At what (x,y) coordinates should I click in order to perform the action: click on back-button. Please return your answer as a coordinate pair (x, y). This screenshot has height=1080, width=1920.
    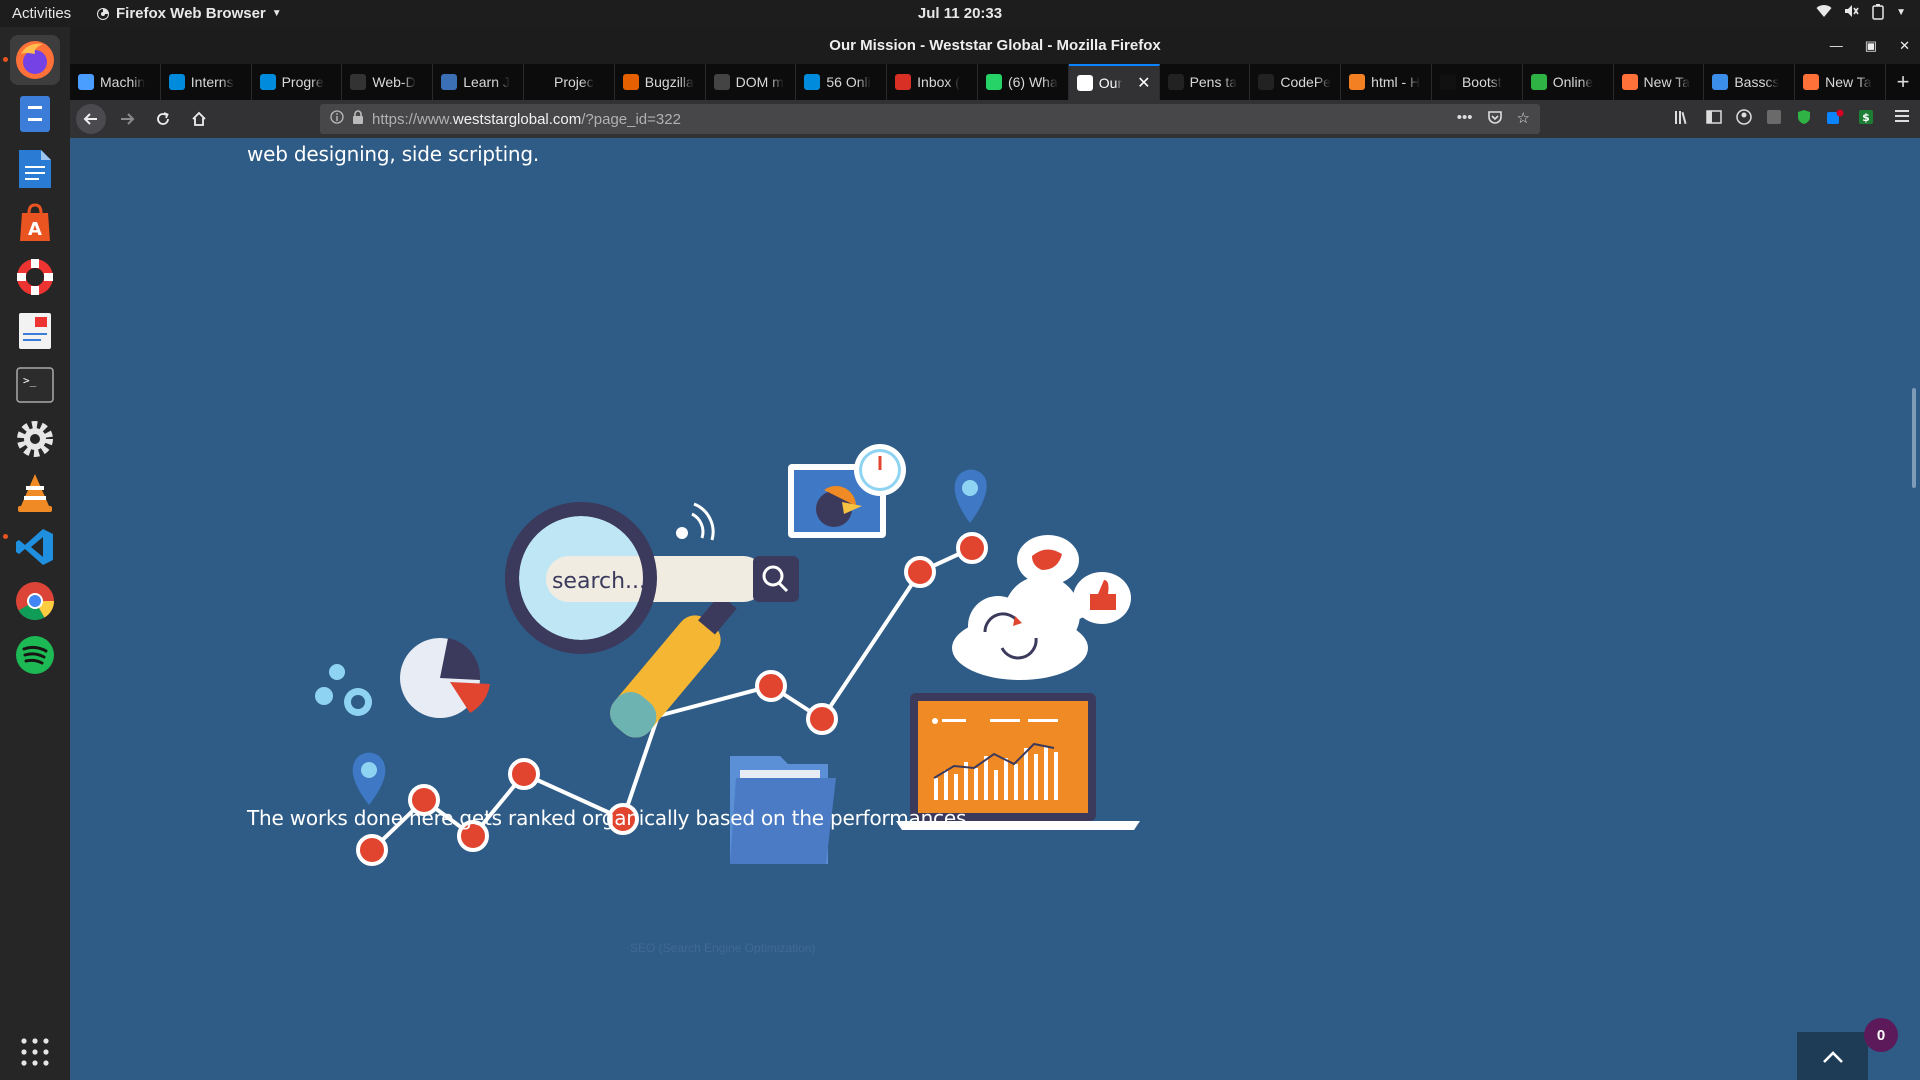
    Looking at the image, I should click on (91, 119).